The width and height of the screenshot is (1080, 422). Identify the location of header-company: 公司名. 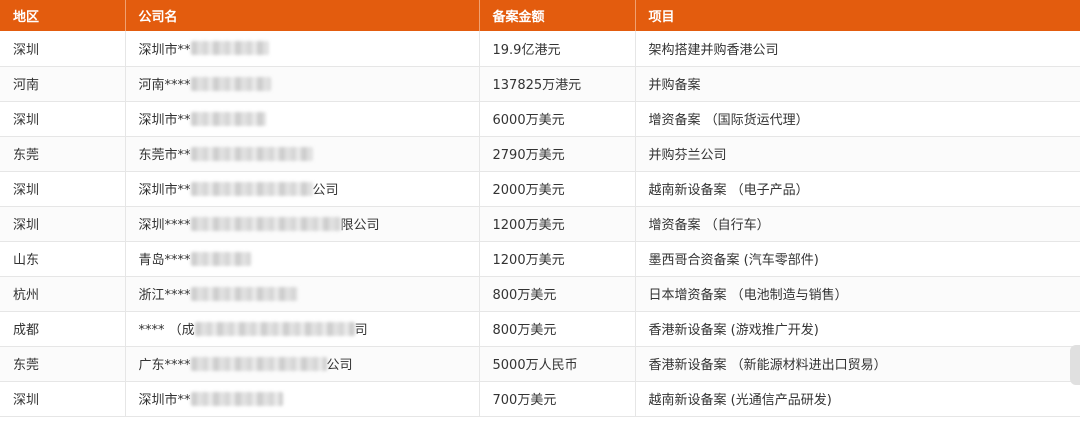
(302, 15).